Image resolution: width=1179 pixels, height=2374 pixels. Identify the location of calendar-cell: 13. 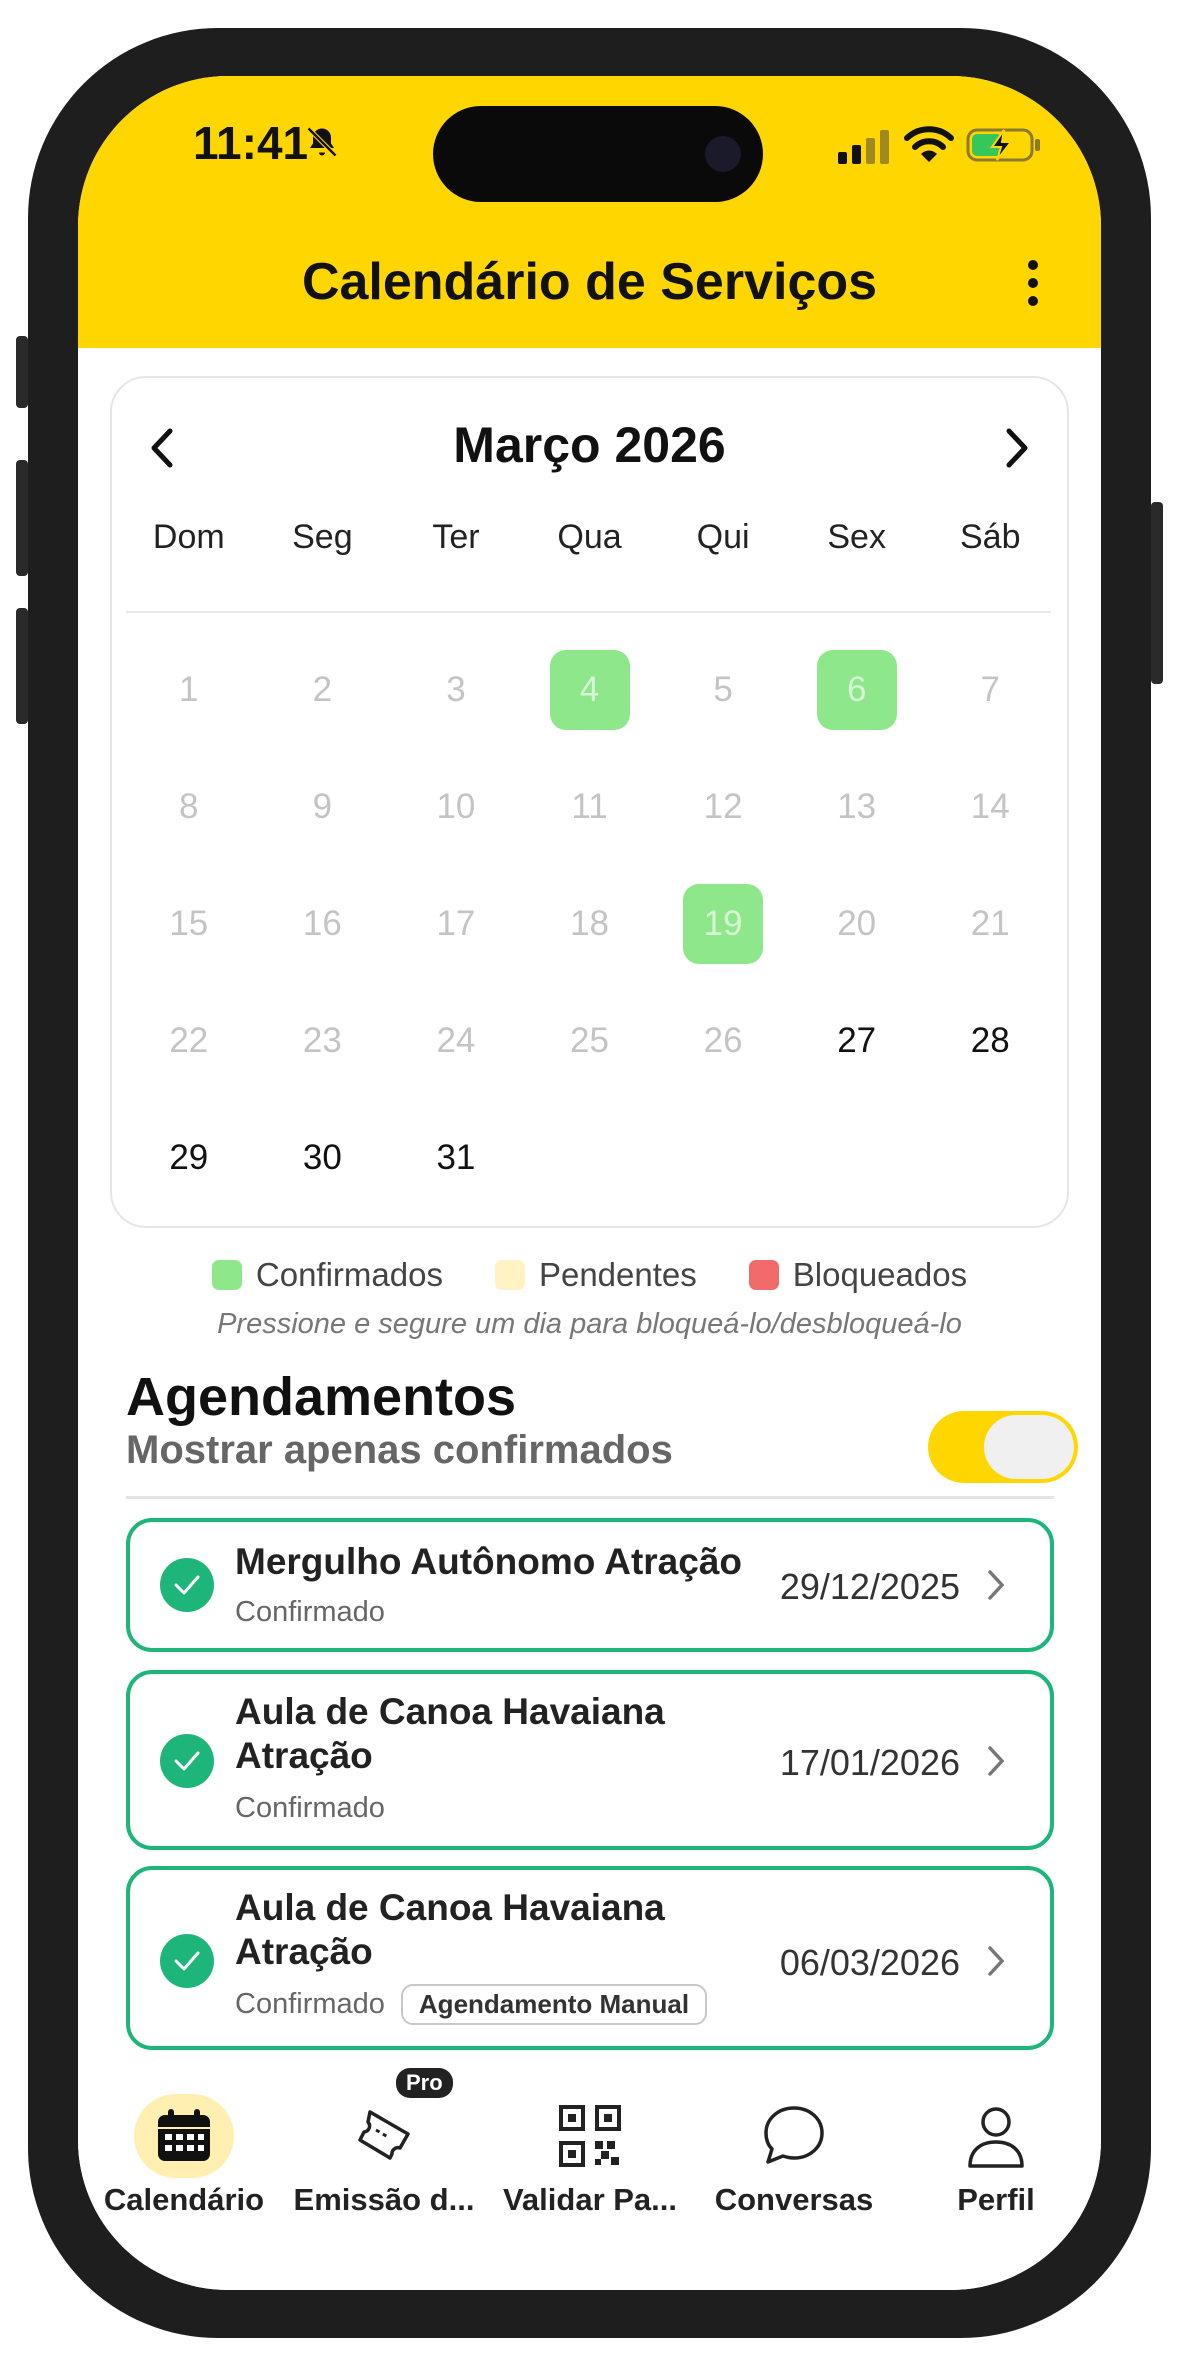
(857, 825).